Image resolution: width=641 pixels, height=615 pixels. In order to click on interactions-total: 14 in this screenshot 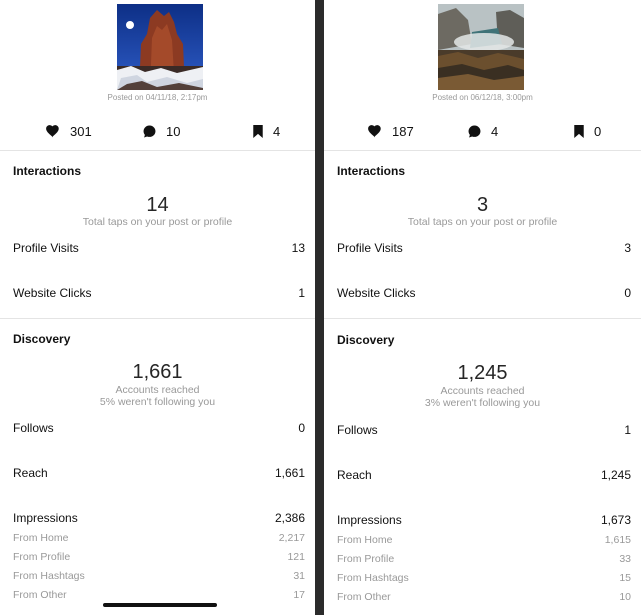, I will do `click(157, 205)`.